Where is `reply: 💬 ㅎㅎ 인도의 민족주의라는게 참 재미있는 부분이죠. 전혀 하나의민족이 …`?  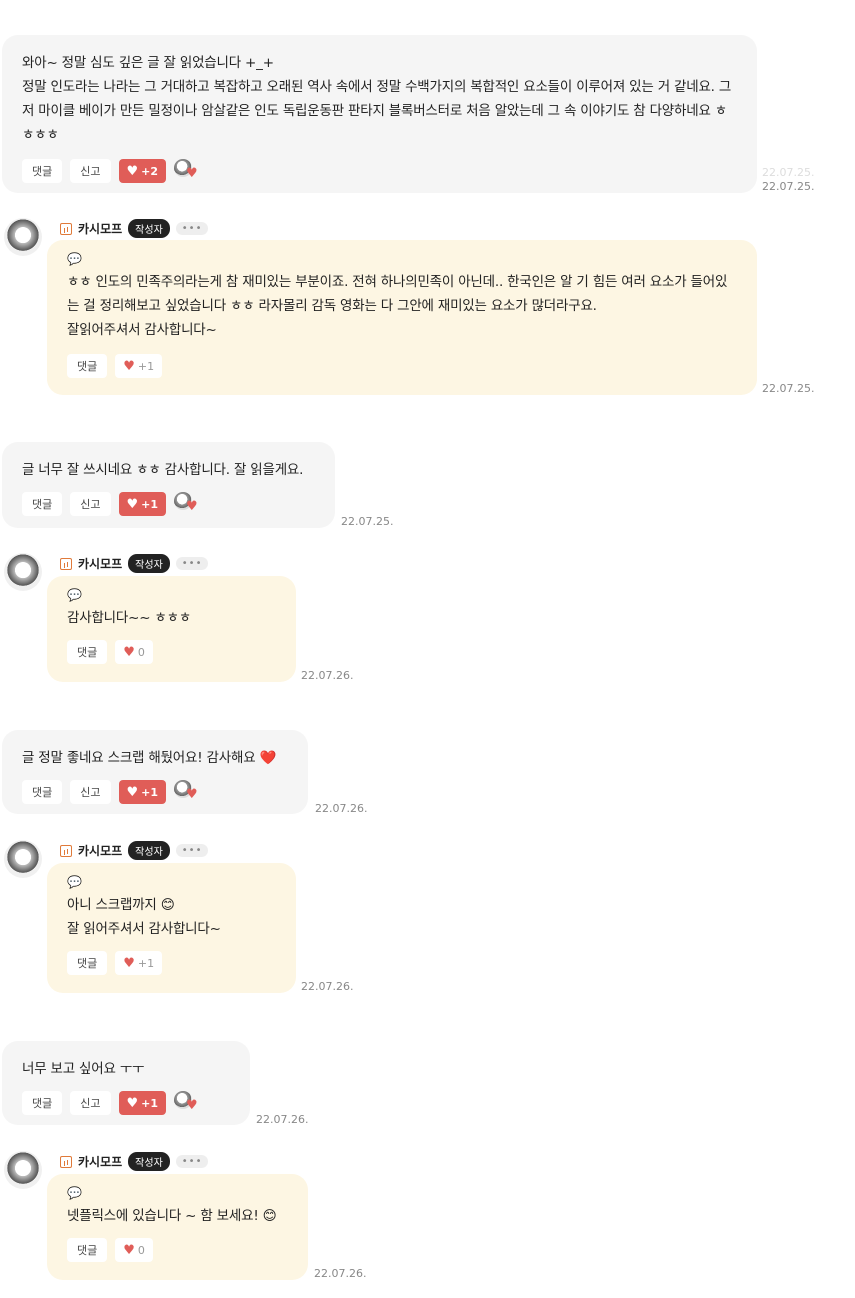 reply: 💬 ㅎㅎ 인도의 민족주의라는게 참 재미있는 부분이죠. 전혀 하나의민족이 … is located at coordinates (402, 317).